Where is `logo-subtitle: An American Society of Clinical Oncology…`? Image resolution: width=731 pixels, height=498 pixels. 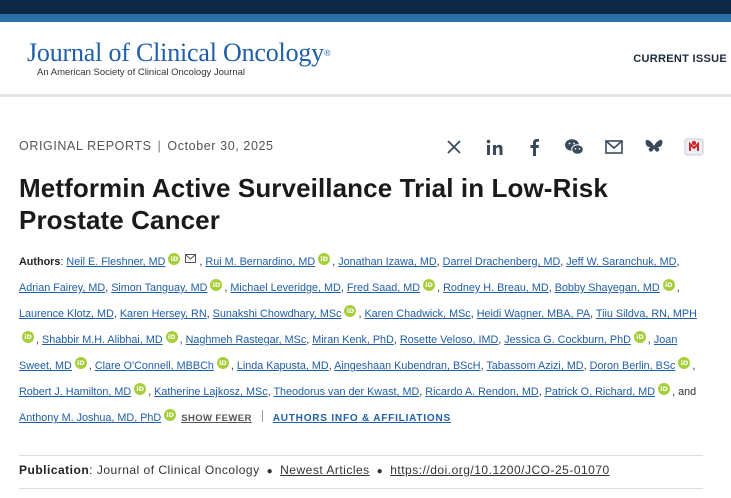
logo-subtitle: An American Society of Clinical Oncology… is located at coordinates (141, 72).